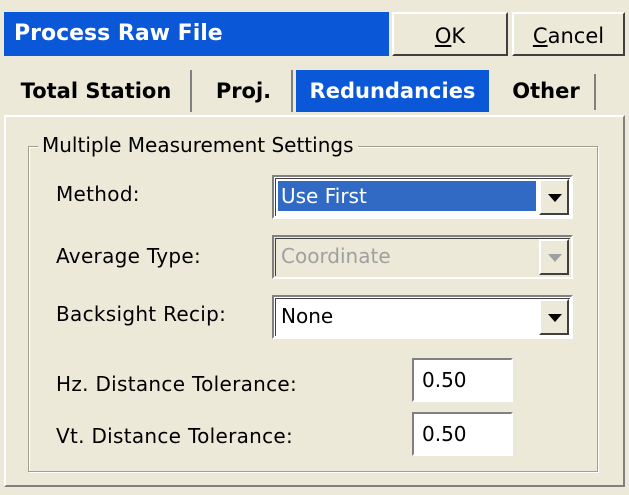 Image resolution: width=629 pixels, height=495 pixels. I want to click on vt-distance-tolerance-value: 0.50, so click(444, 434).